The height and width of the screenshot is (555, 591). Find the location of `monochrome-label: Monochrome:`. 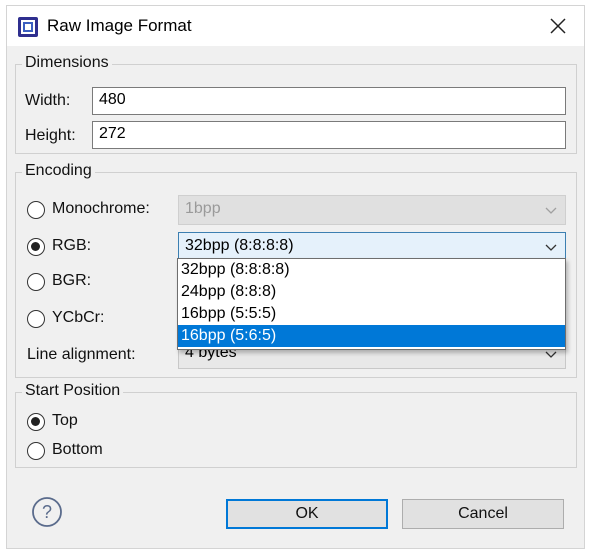

monochrome-label: Monochrome: is located at coordinates (101, 208).